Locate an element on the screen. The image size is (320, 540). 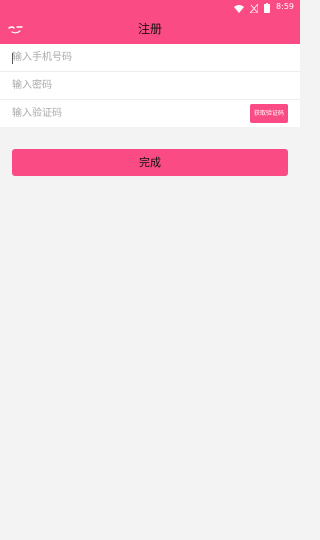
header: 注册 is located at coordinates (150, 29).